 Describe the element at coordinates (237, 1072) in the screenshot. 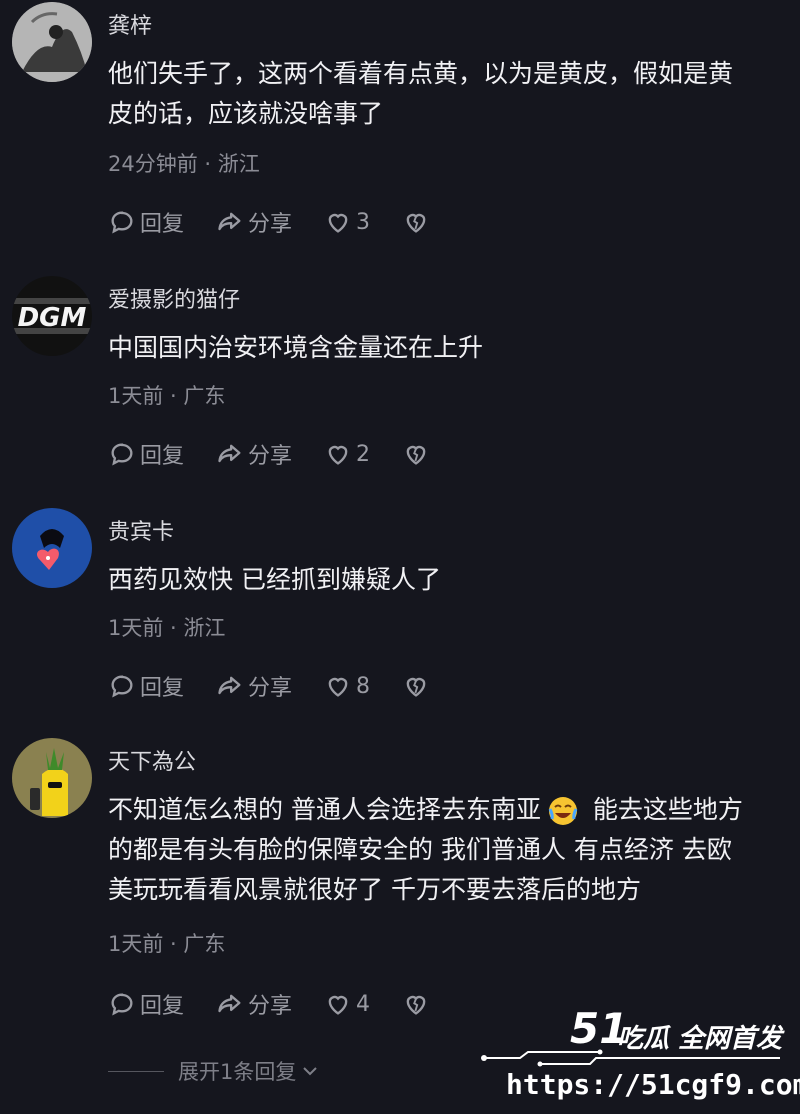

I see `expand-replies-label: 展开1条回复` at that location.